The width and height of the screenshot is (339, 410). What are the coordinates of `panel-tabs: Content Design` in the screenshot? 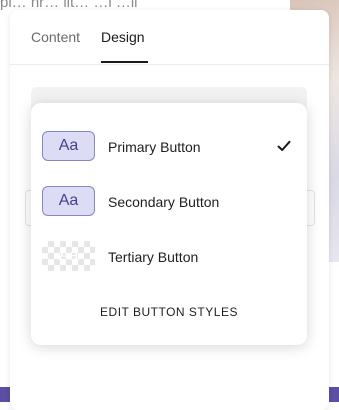 It's located at (169, 37).